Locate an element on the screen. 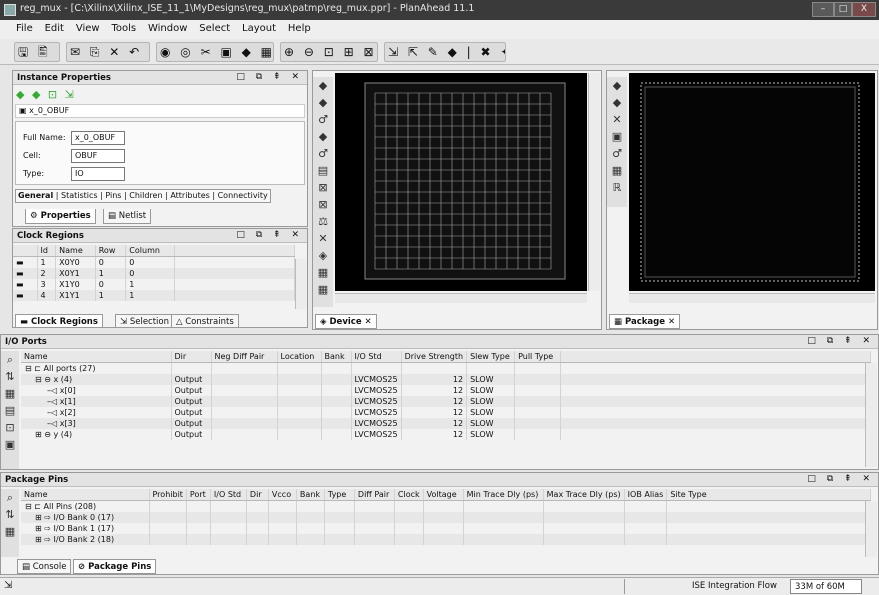  type-field: IO is located at coordinates (98, 174).